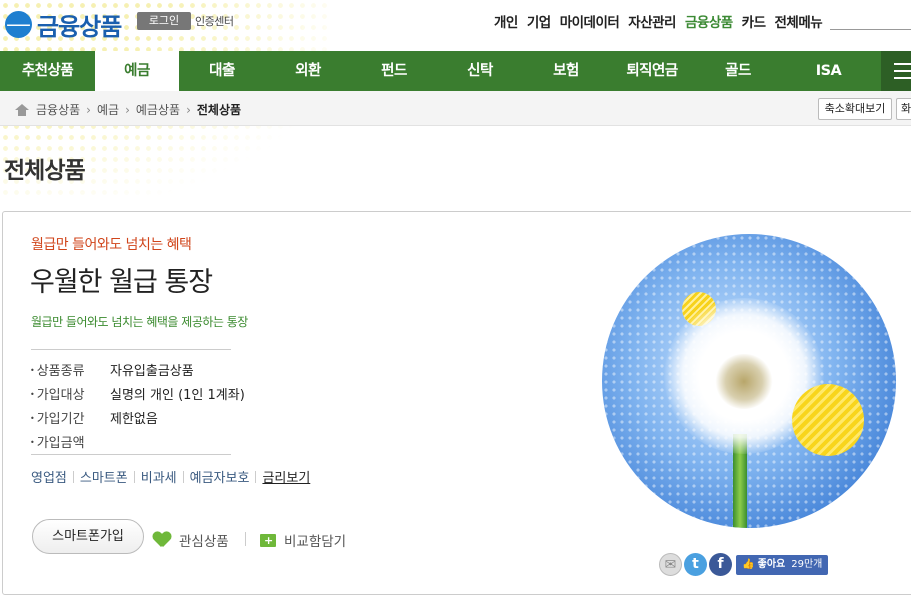  I want to click on spec-label: 가입대상, so click(70, 393).